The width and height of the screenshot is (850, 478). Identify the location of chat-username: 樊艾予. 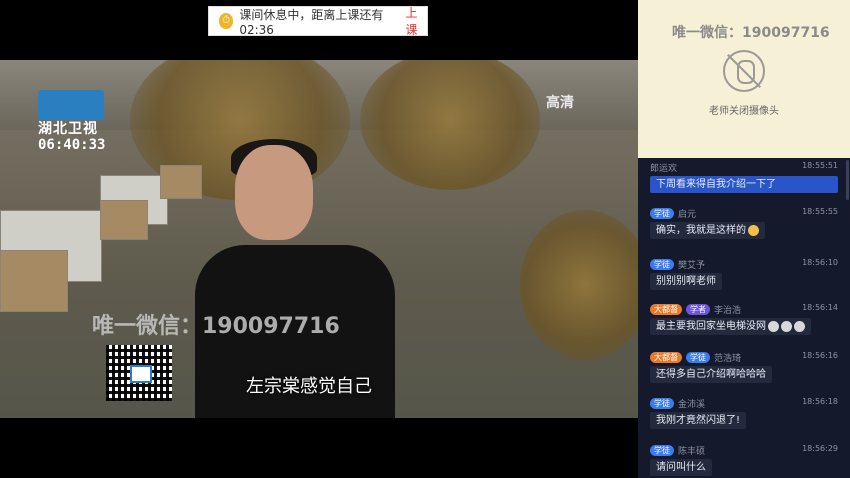
(692, 265).